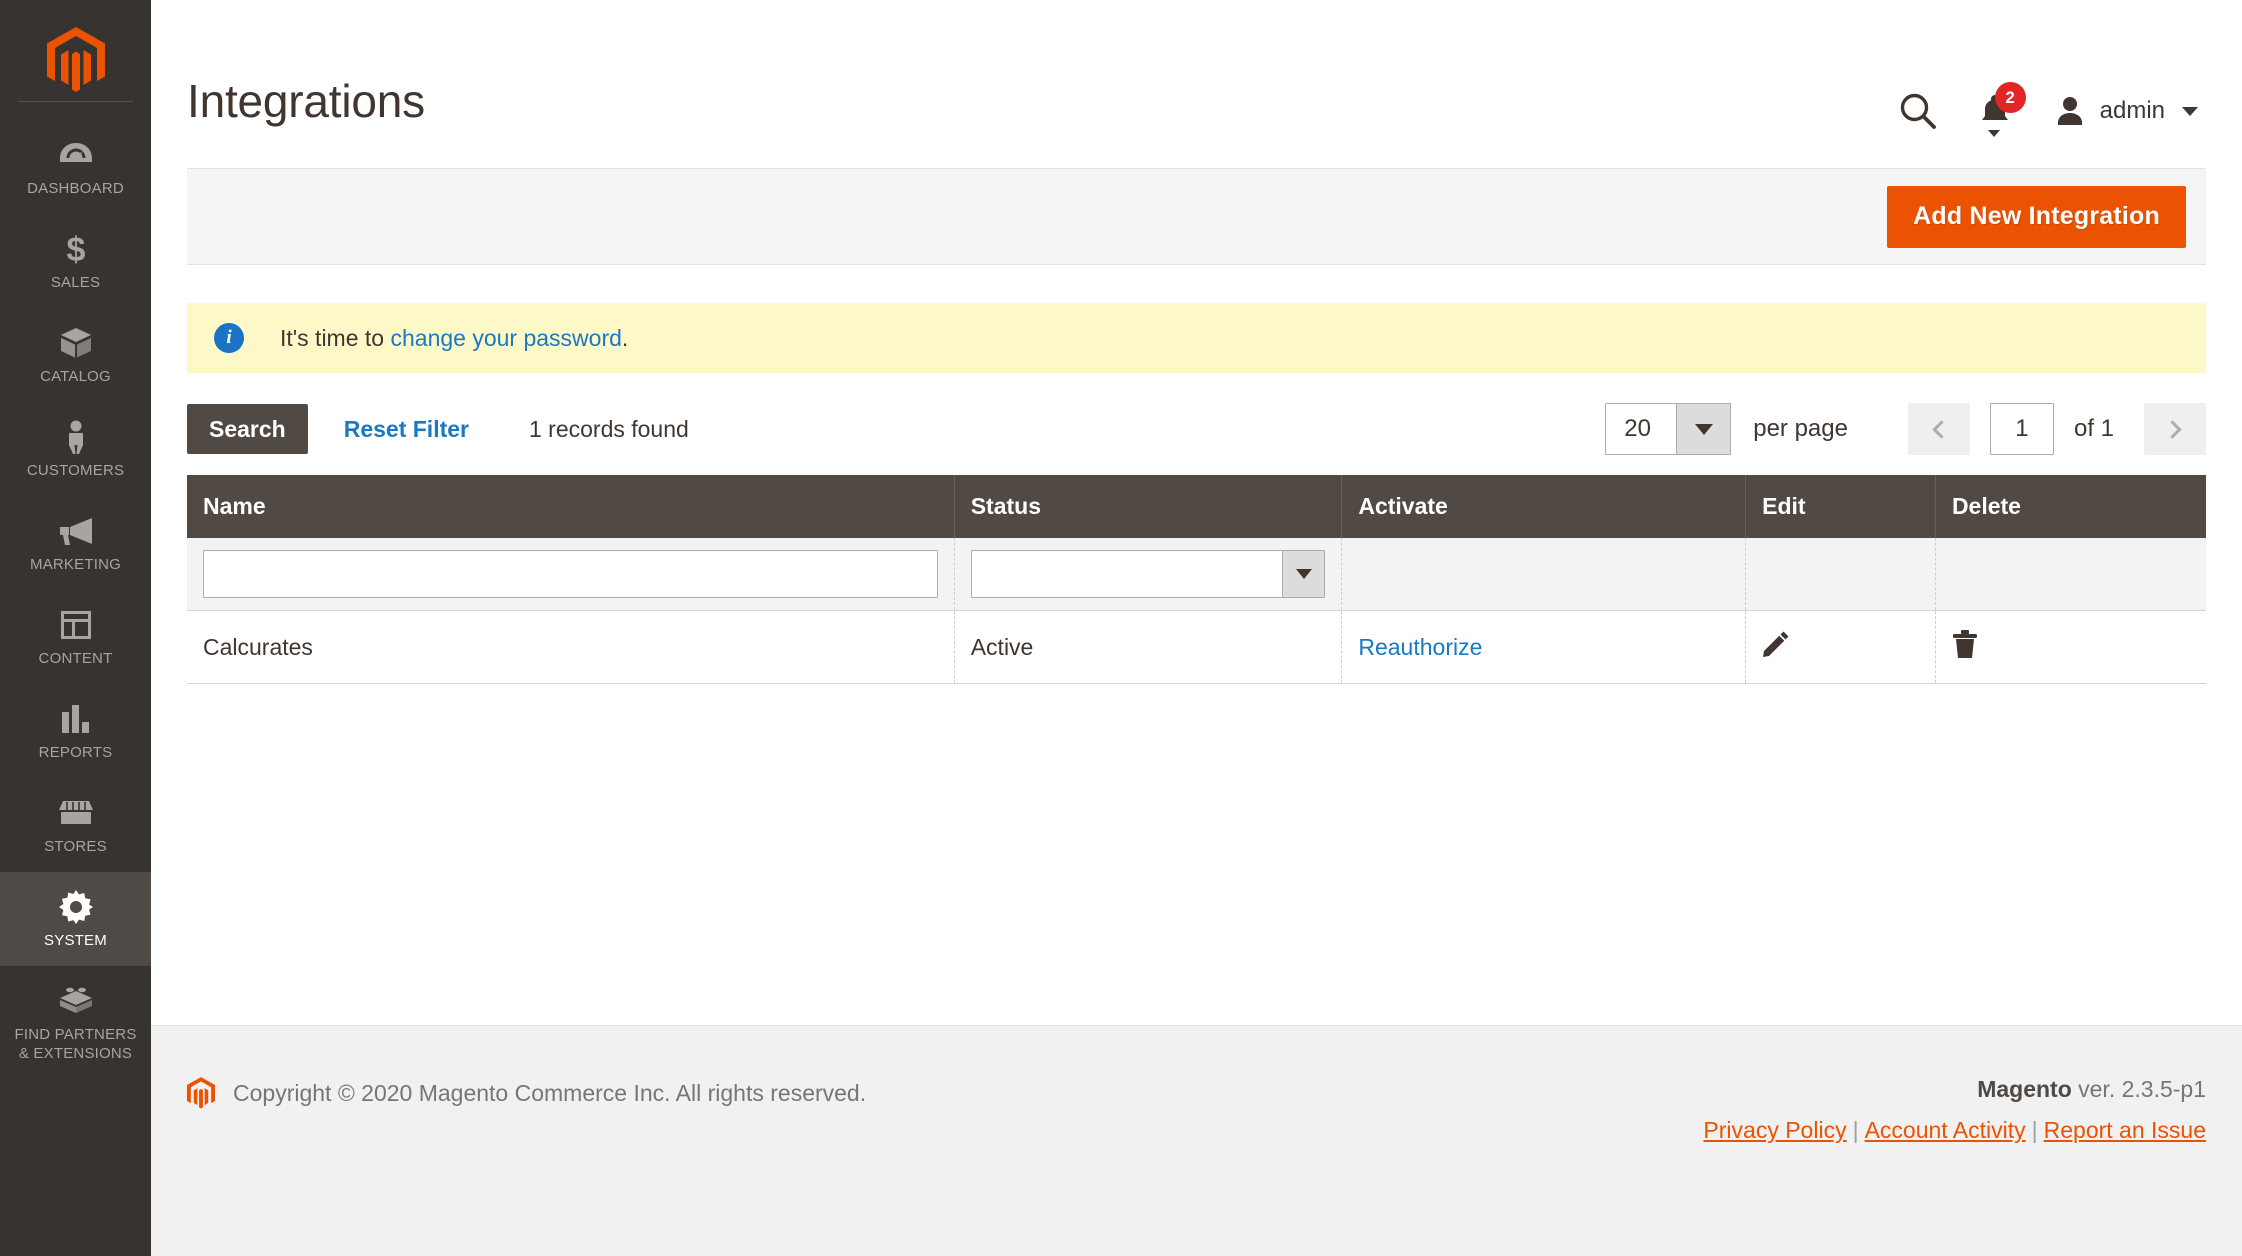 This screenshot has width=2242, height=1256. Describe the element at coordinates (75, 60) in the screenshot. I see `magento-logo` at that location.